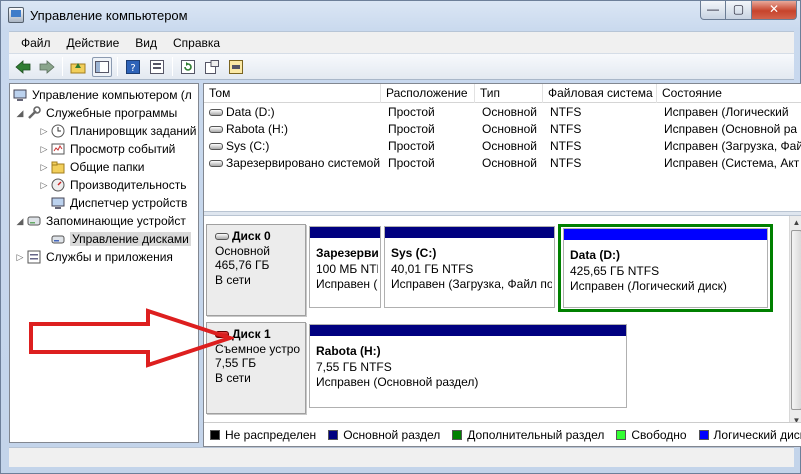 The width and height of the screenshot is (801, 474). I want to click on partition-status: Исправен (Основной раздел), so click(397, 382).